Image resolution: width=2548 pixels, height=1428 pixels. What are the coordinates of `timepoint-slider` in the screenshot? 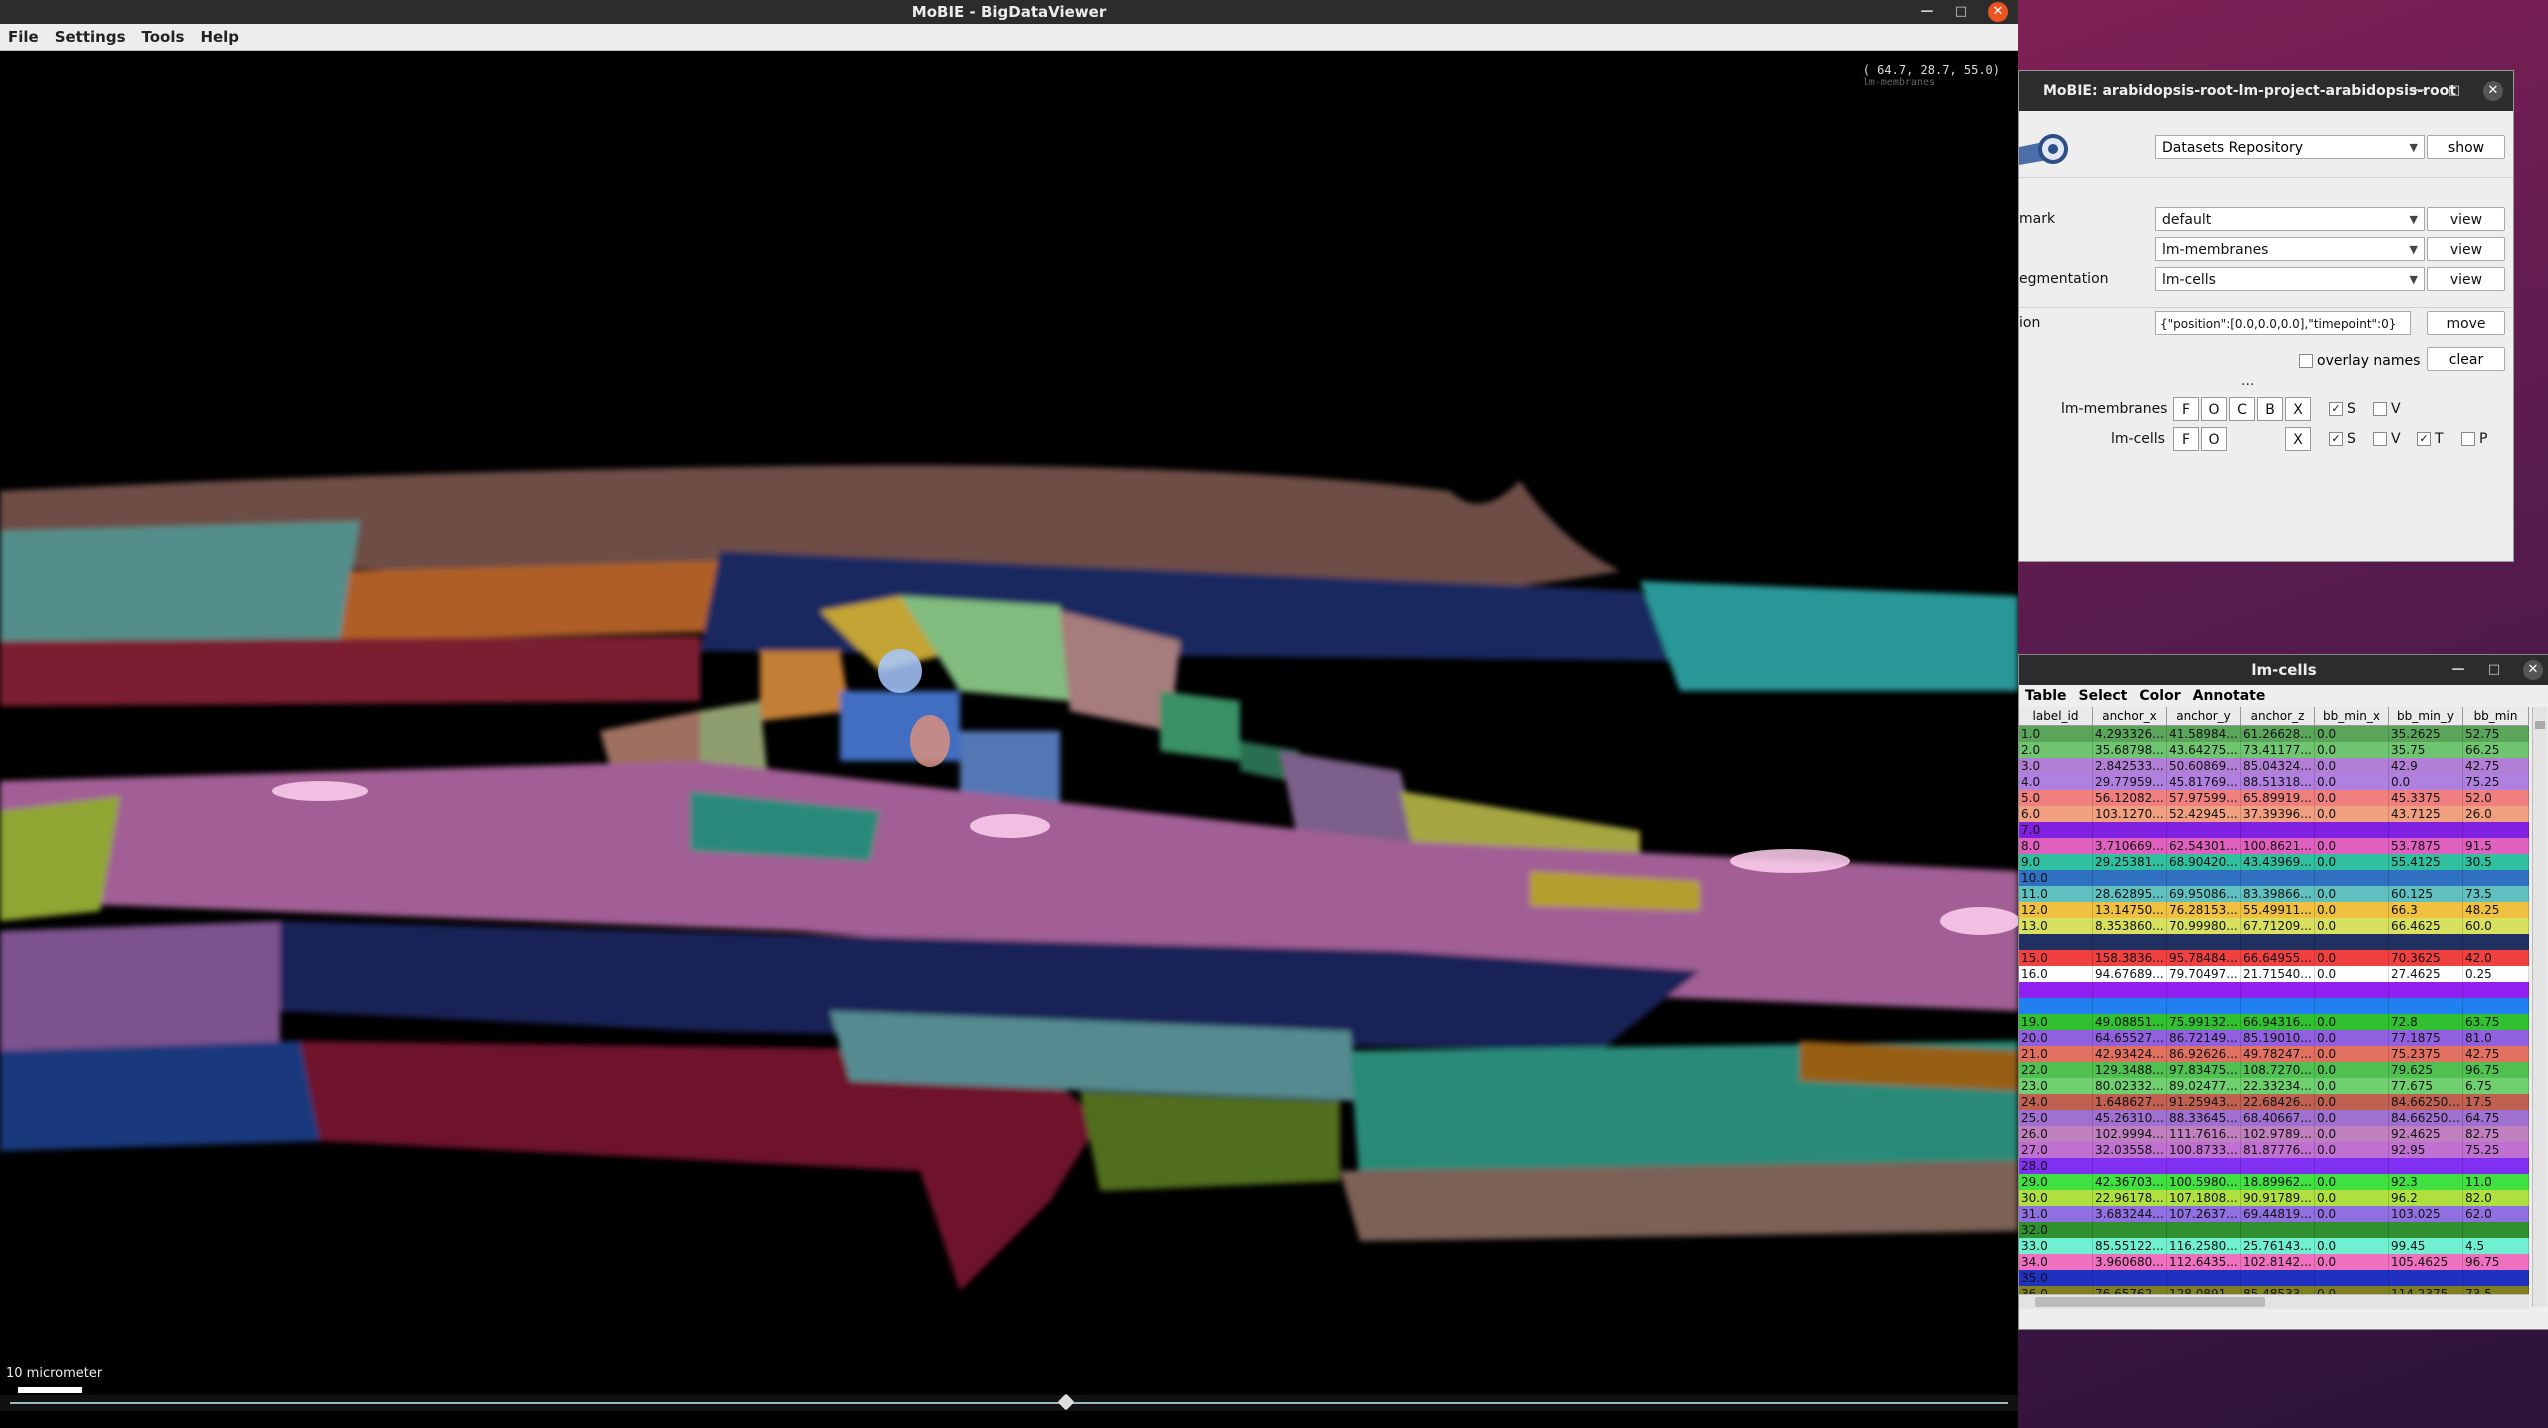 It's located at (1009, 1402).